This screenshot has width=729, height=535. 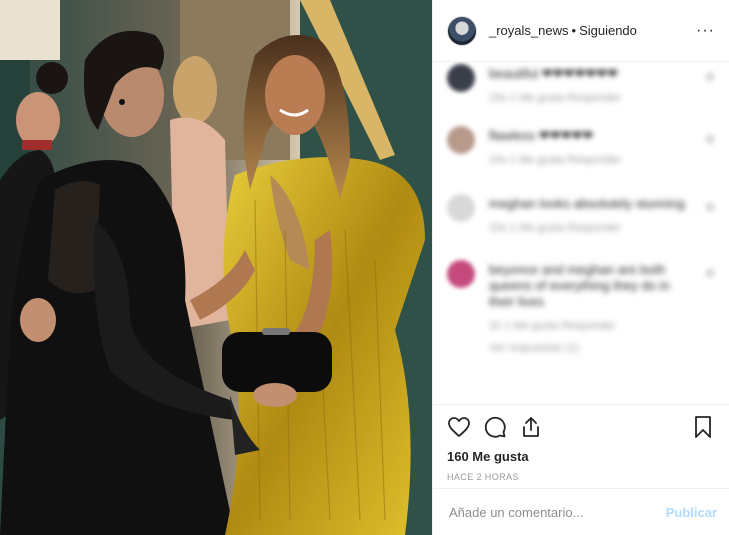 I want to click on more-options-icon: ···, so click(x=705, y=31).